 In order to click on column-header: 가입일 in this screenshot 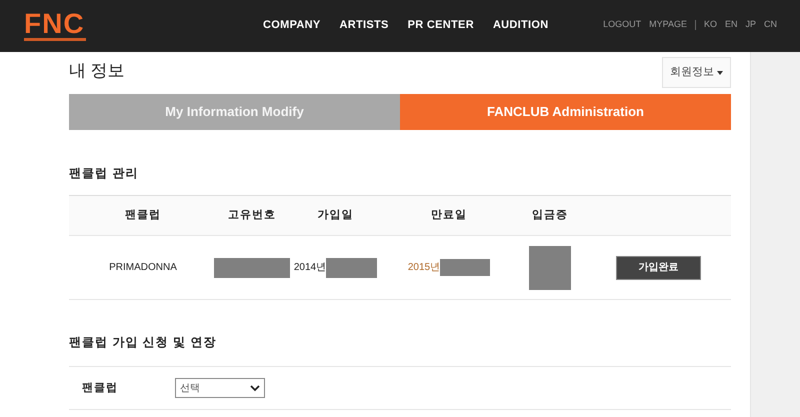, I will do `click(336, 216)`.